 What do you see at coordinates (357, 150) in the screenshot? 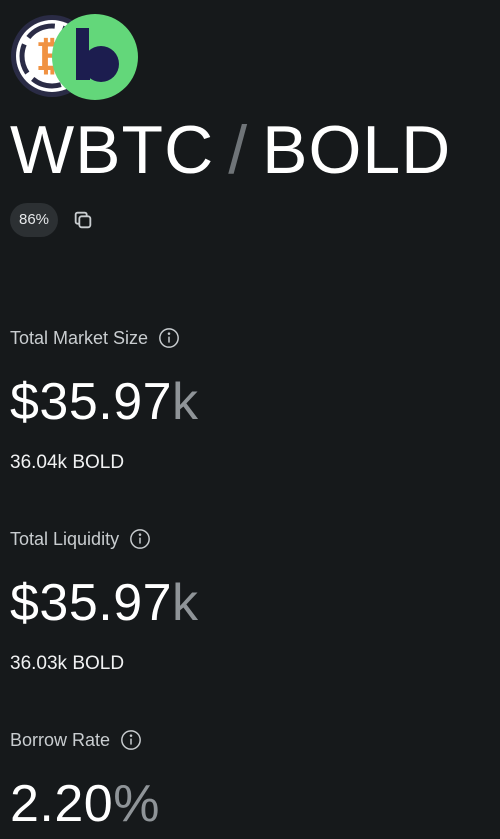
I see `quote-symbol: BOLD` at bounding box center [357, 150].